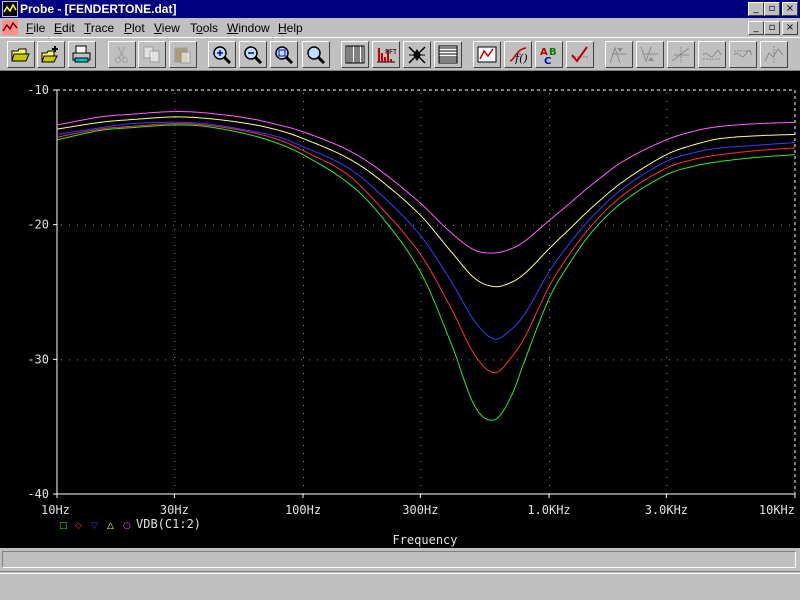  I want to click on eval-goal-function-icon: f(), so click(518, 55).